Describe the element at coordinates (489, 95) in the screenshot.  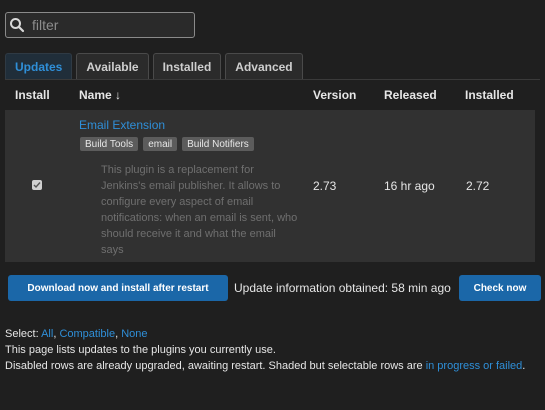
I see `header-installed: Installed` at that location.